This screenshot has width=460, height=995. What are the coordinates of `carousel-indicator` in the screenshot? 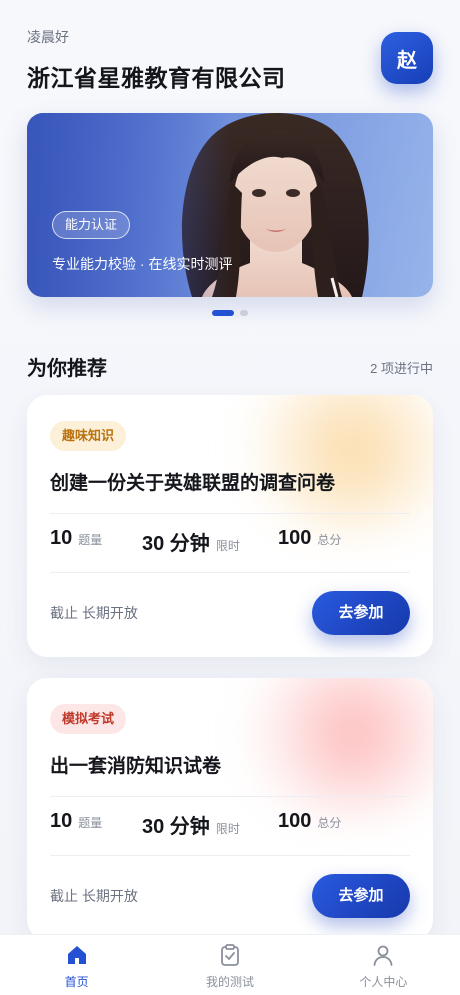 It's located at (230, 313).